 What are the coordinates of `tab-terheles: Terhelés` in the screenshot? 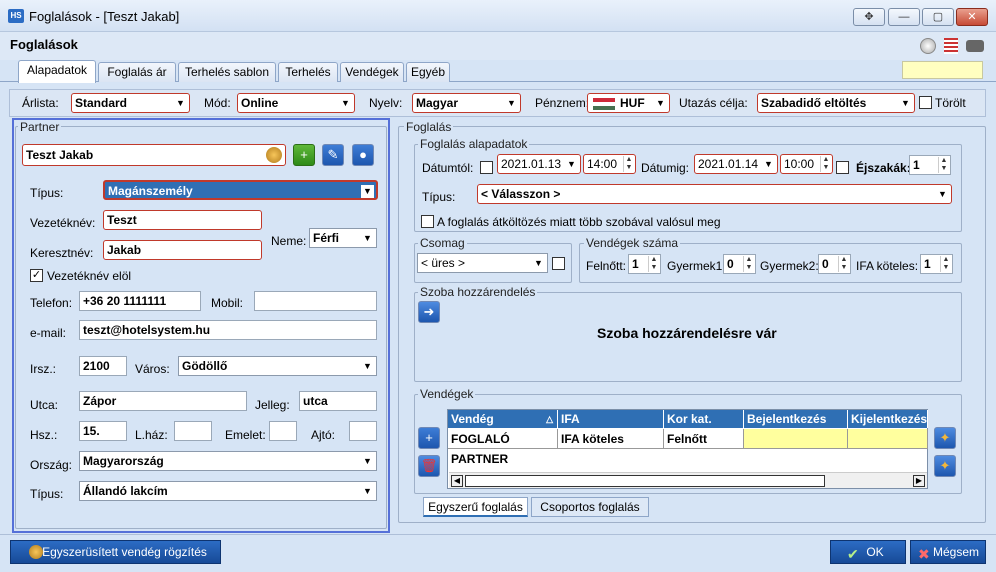 It's located at (308, 72).